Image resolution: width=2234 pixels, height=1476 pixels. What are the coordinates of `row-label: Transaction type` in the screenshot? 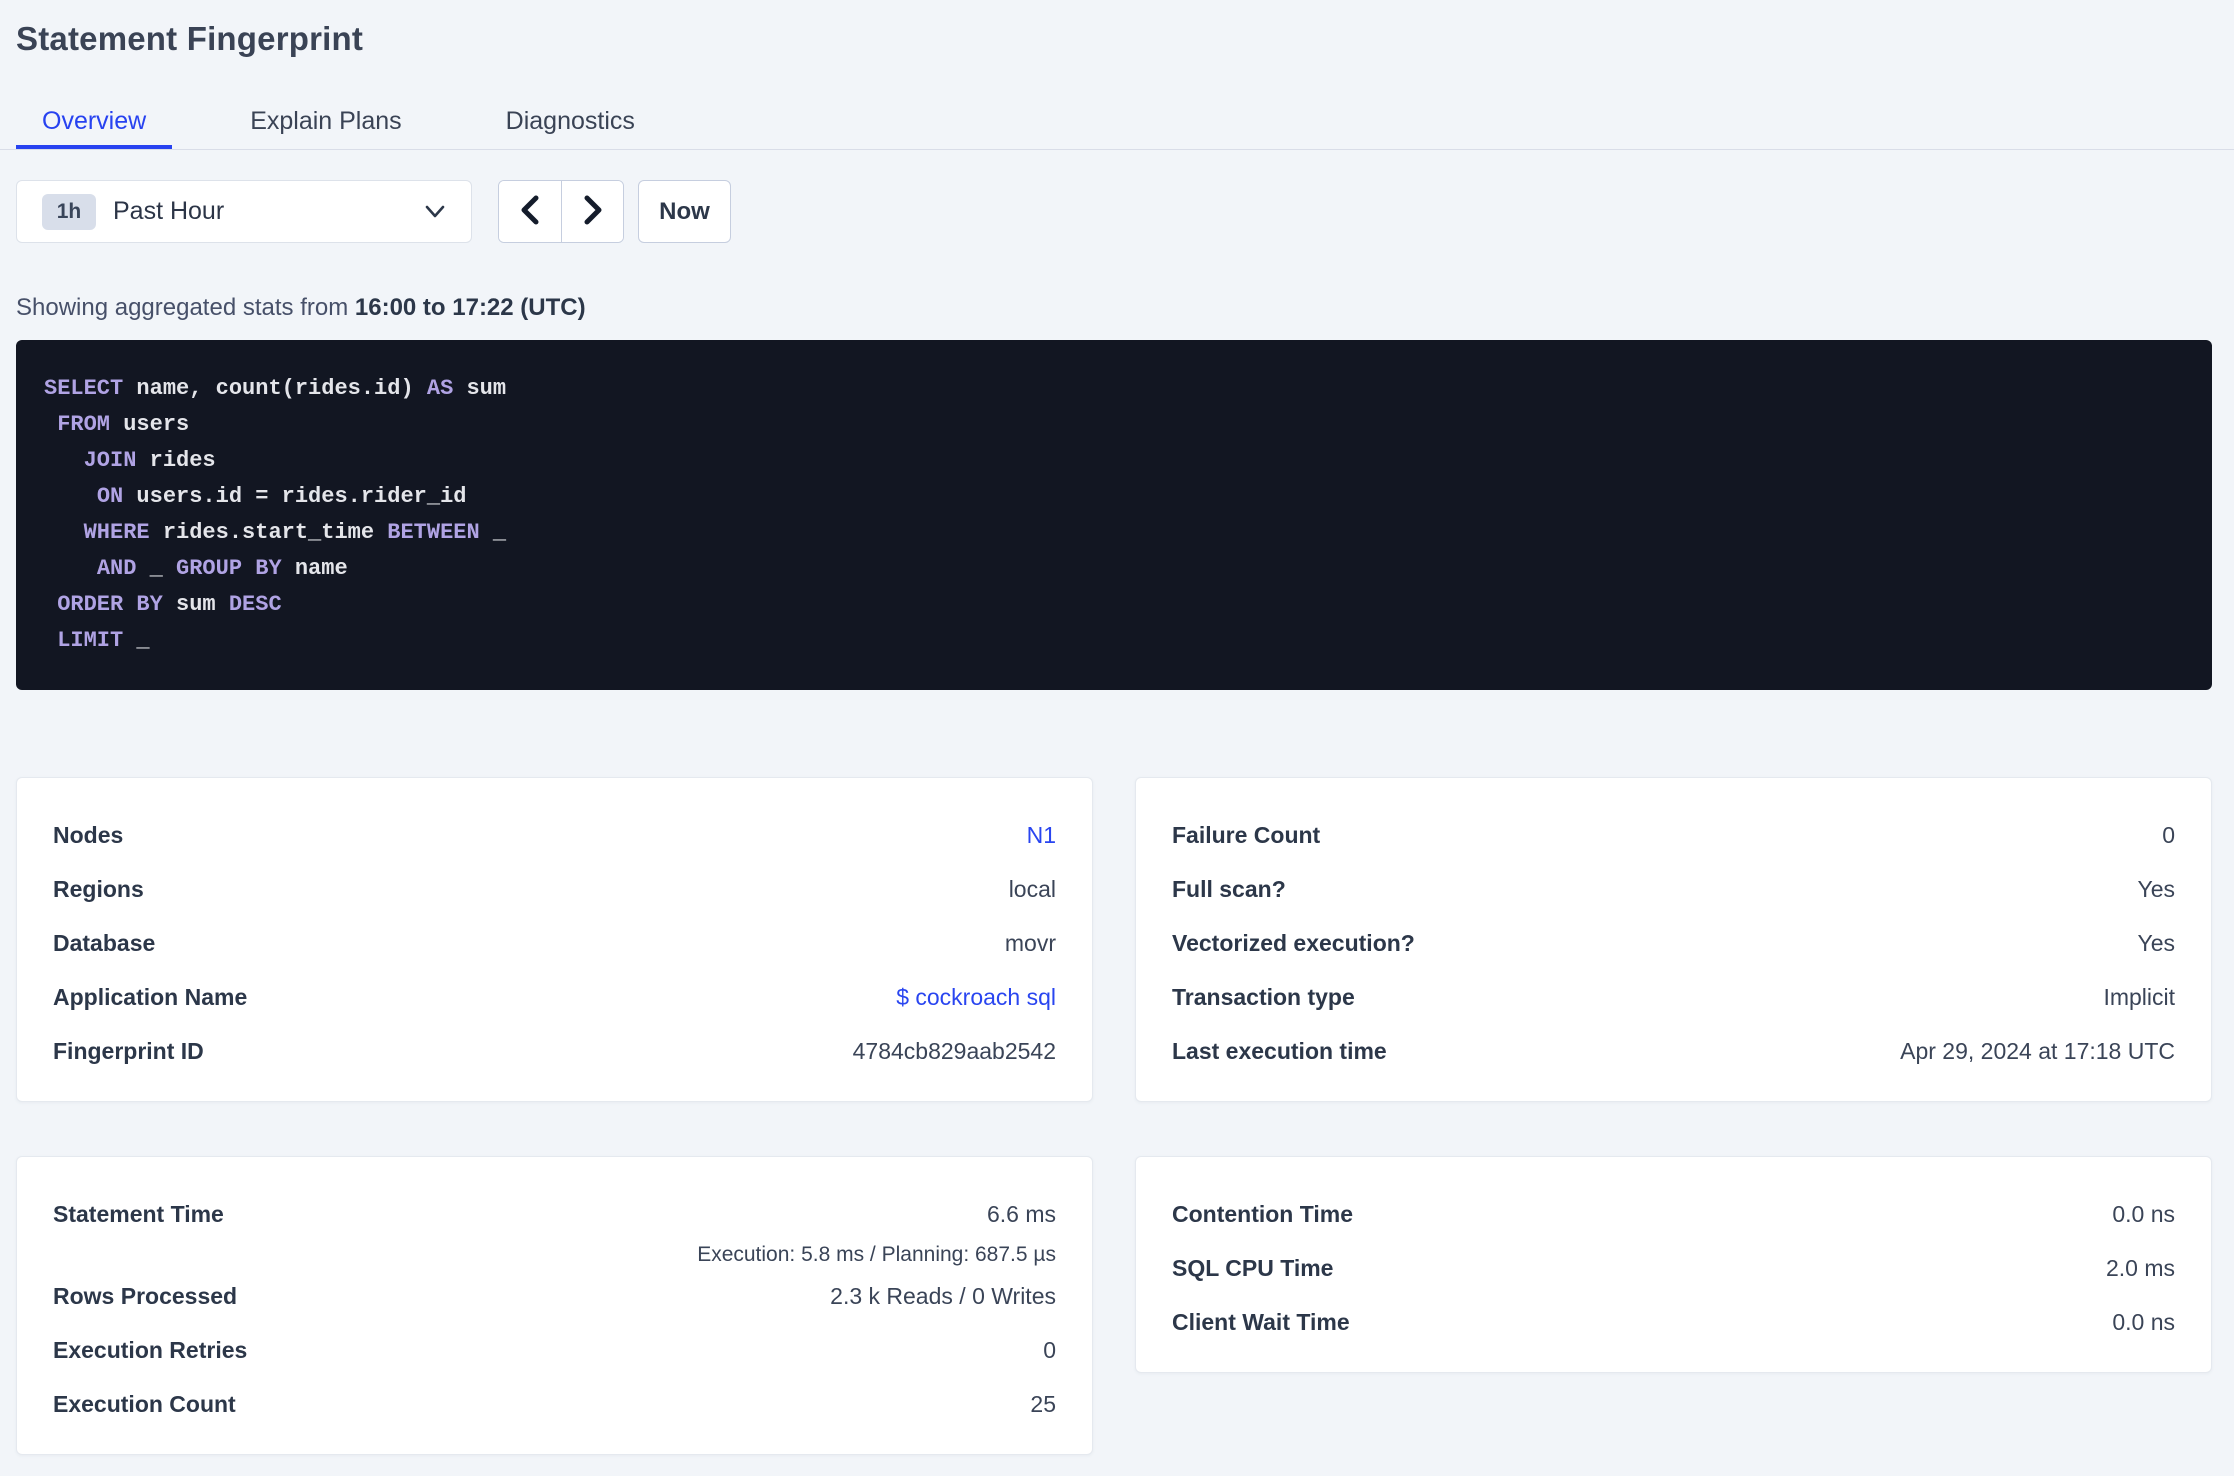 It's located at (1263, 997).